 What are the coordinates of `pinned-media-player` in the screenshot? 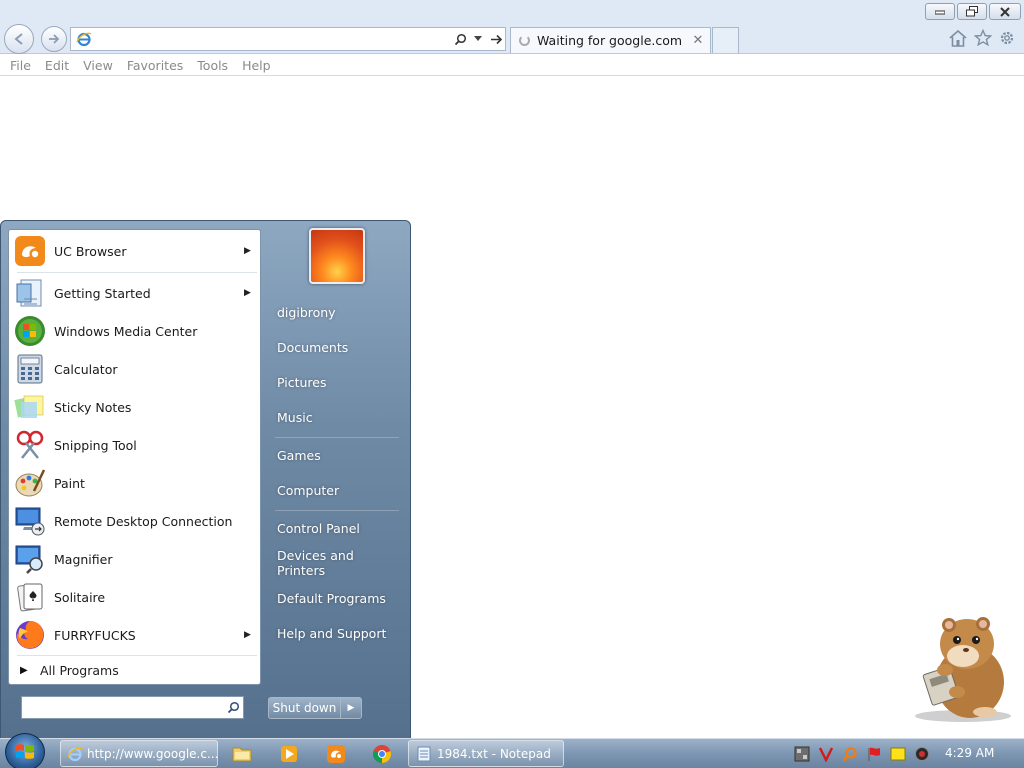 It's located at (289, 754).